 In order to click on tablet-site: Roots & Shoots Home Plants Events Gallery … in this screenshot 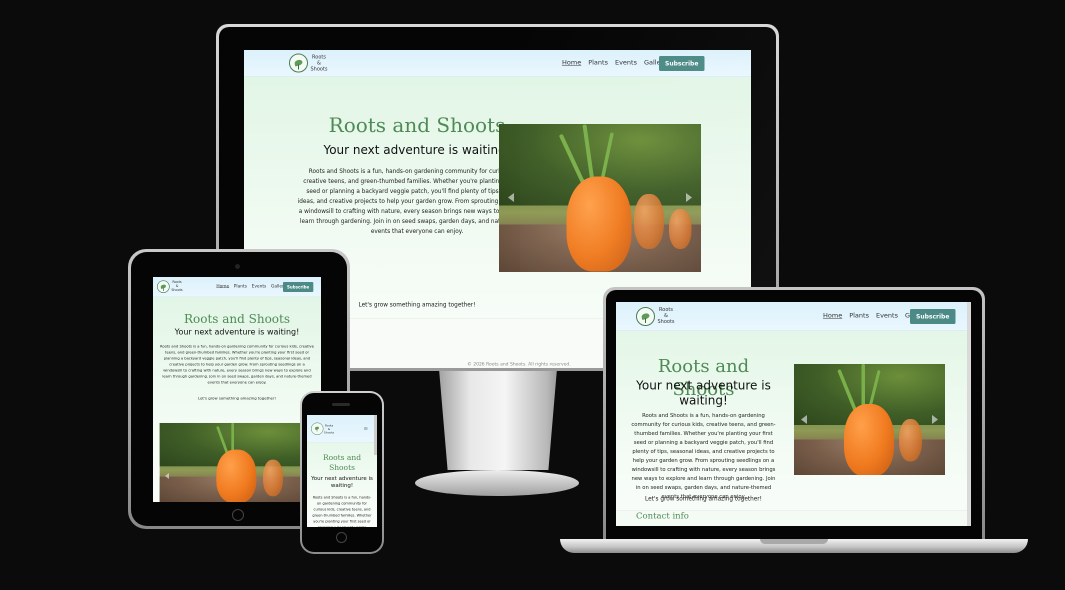, I will do `click(237, 389)`.